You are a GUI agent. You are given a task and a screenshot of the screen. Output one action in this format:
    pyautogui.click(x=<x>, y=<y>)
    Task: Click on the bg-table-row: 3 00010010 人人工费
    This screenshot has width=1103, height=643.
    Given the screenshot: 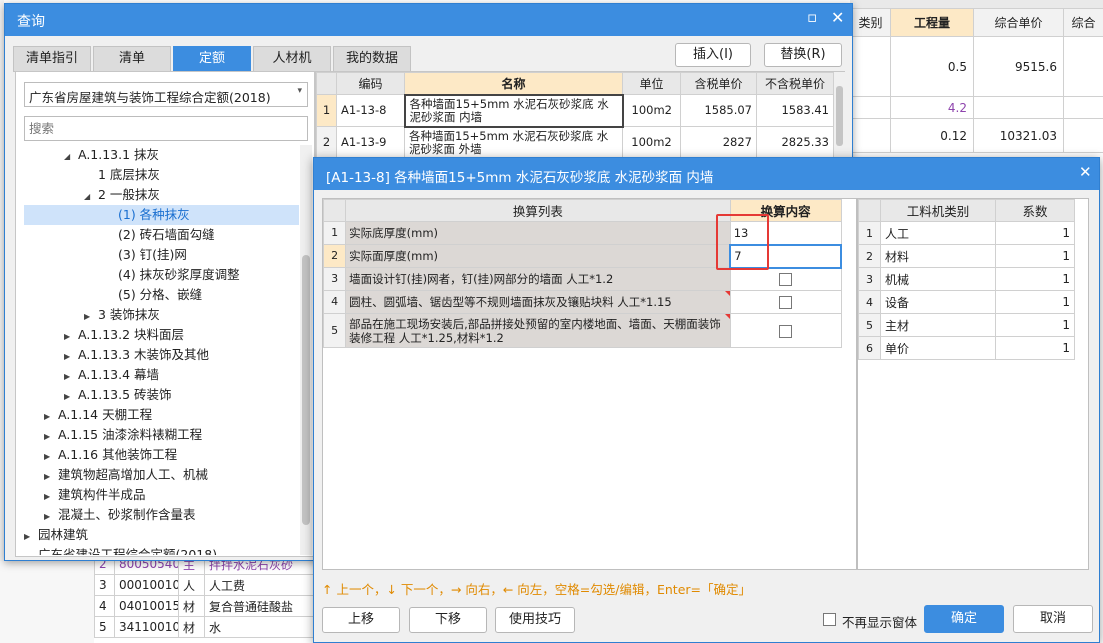 What is the action you would take?
    pyautogui.click(x=205, y=585)
    